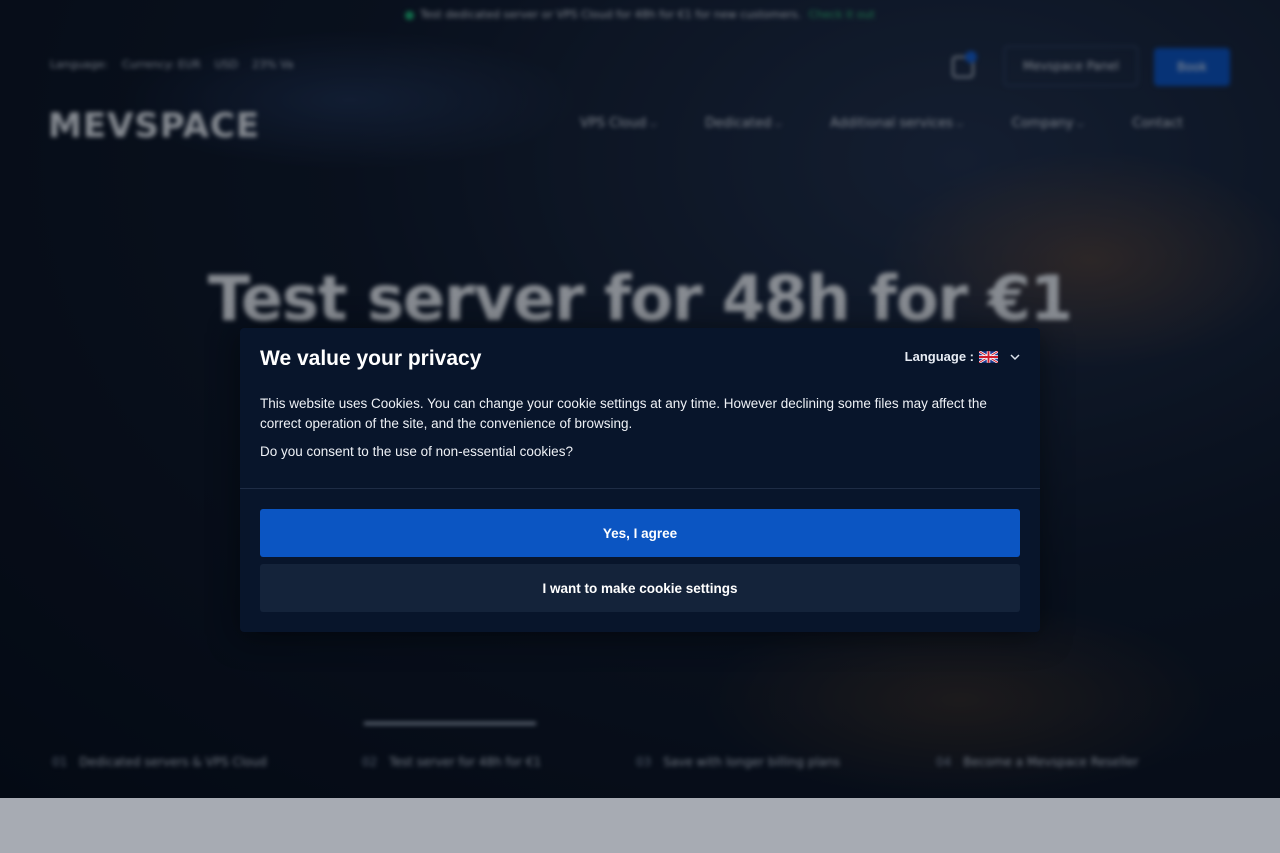 This screenshot has width=1280, height=853. I want to click on chevron-down-icon, so click(1015, 356).